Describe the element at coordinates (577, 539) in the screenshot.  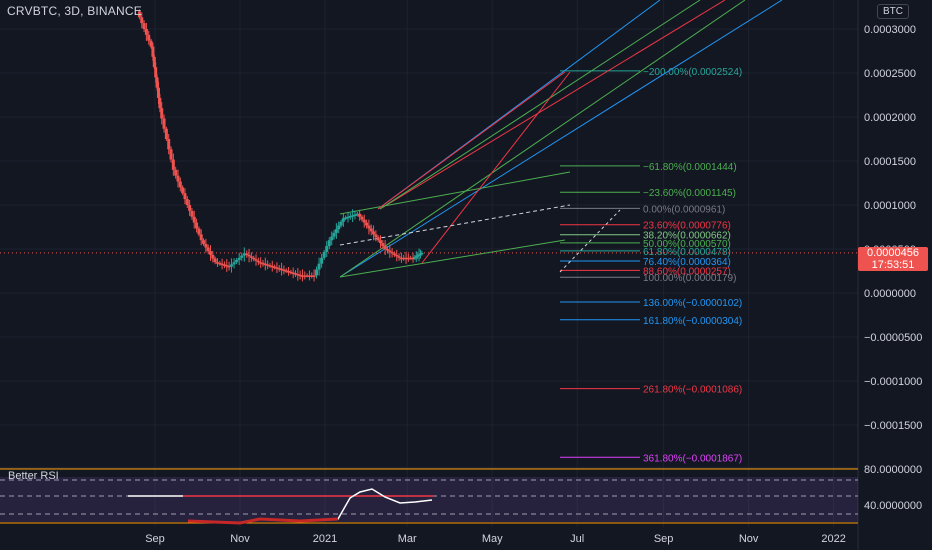
I see `x-tick-label: Jul` at that location.